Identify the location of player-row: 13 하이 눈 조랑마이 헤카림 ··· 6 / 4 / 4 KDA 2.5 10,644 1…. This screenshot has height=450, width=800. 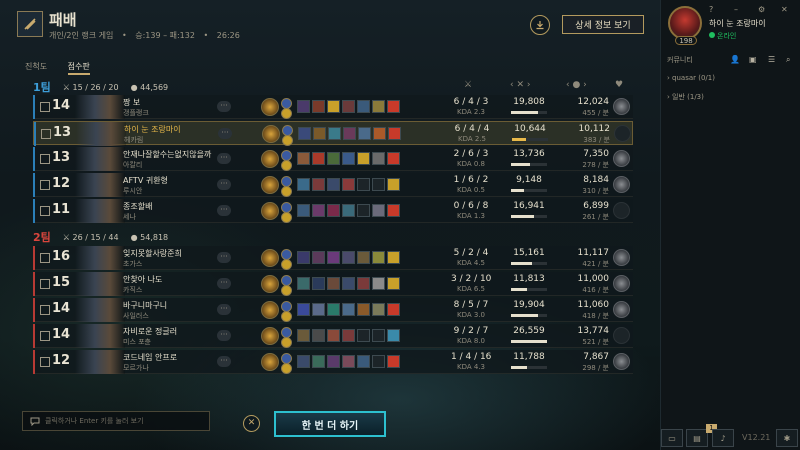
(333, 133).